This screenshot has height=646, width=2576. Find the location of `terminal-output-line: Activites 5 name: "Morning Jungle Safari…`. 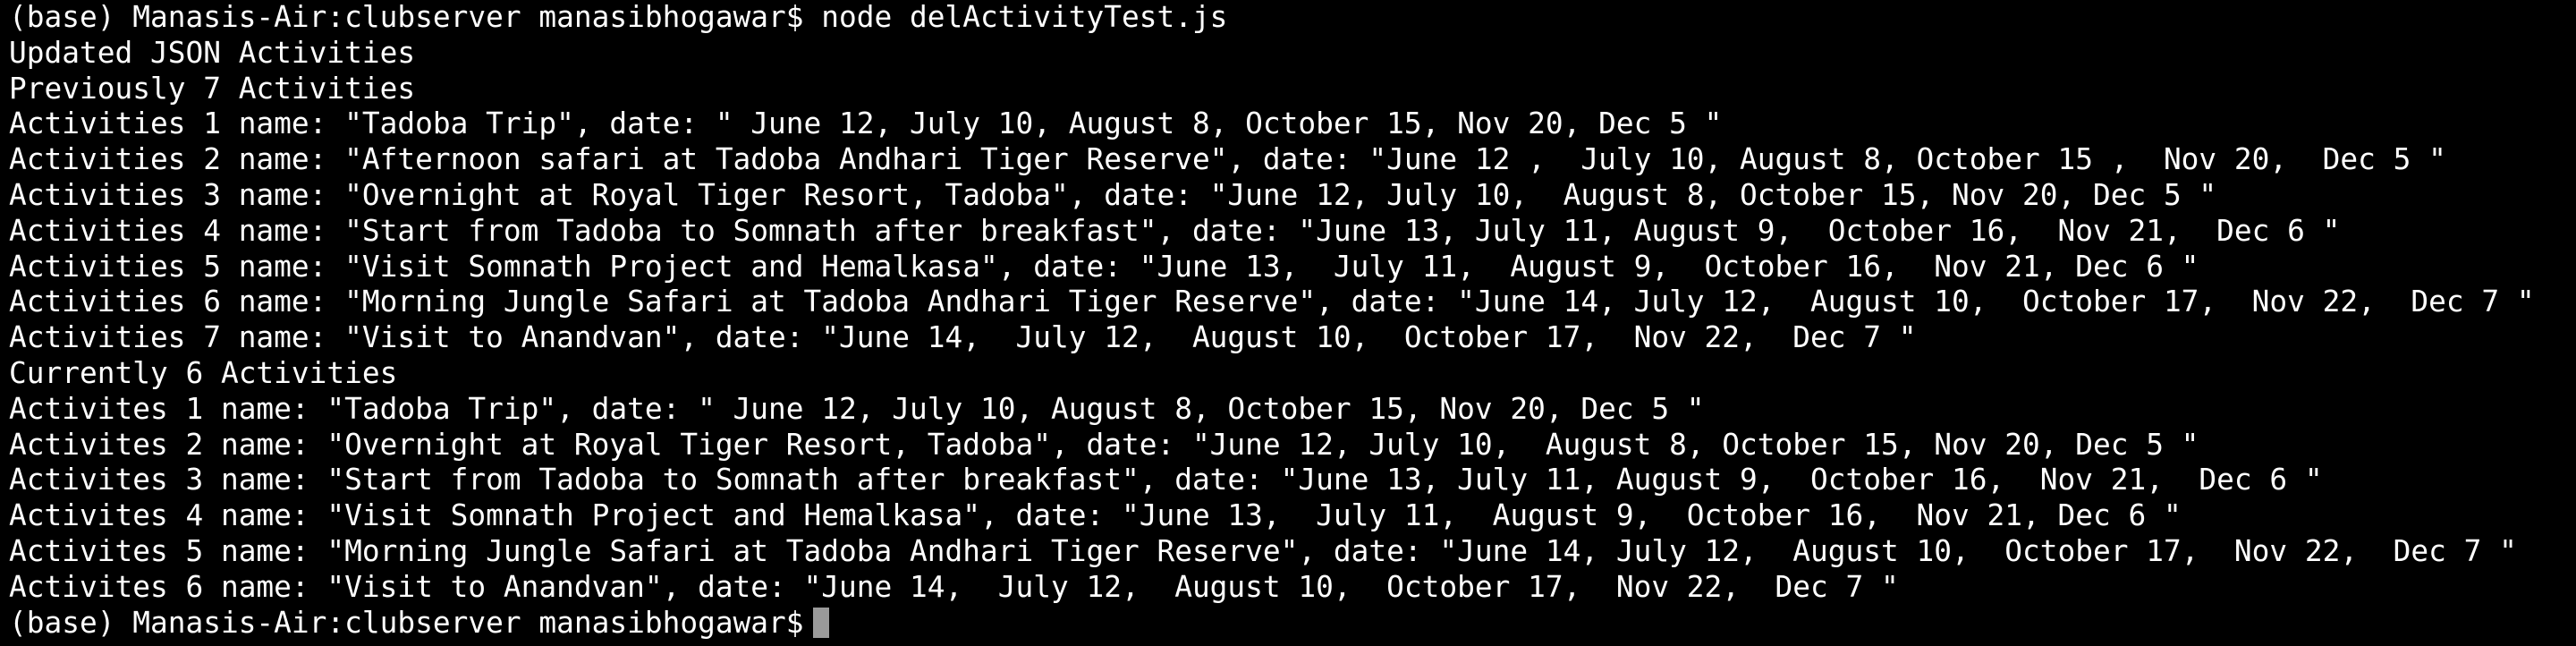

terminal-output-line: Activites 5 name: "Morning Jungle Safari… is located at coordinates (1263, 550).